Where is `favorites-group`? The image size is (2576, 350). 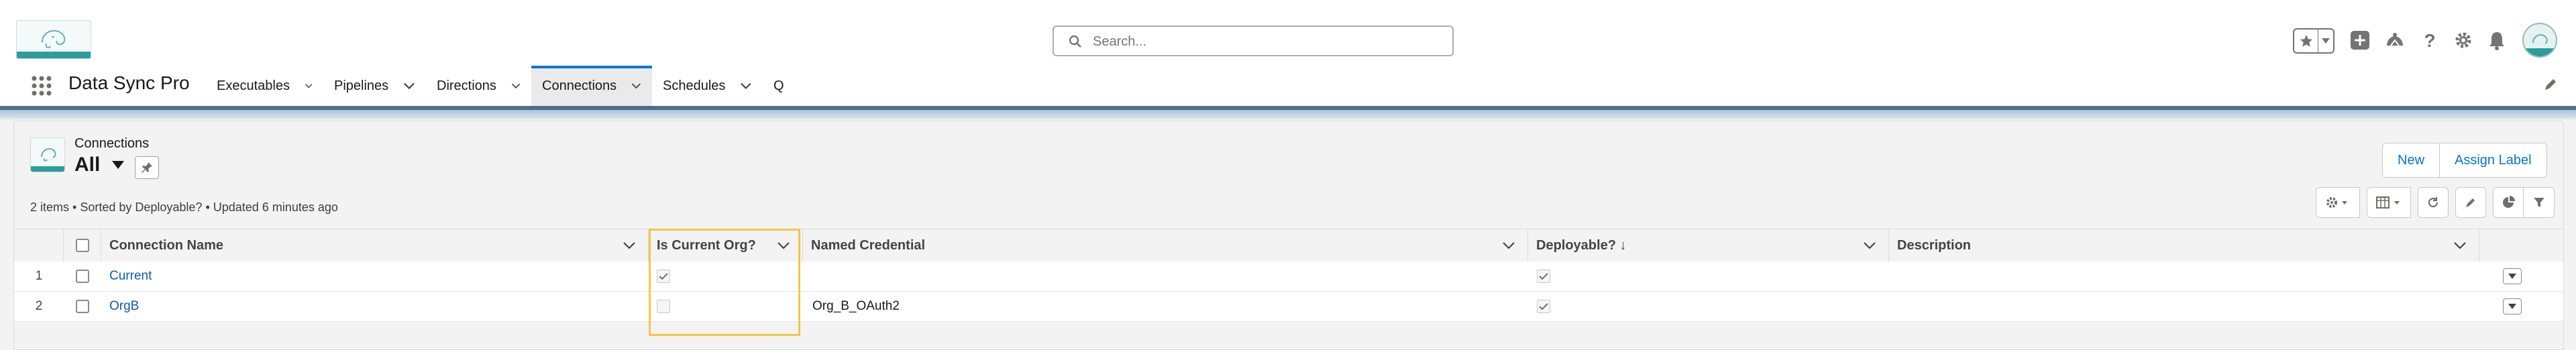 favorites-group is located at coordinates (2313, 41).